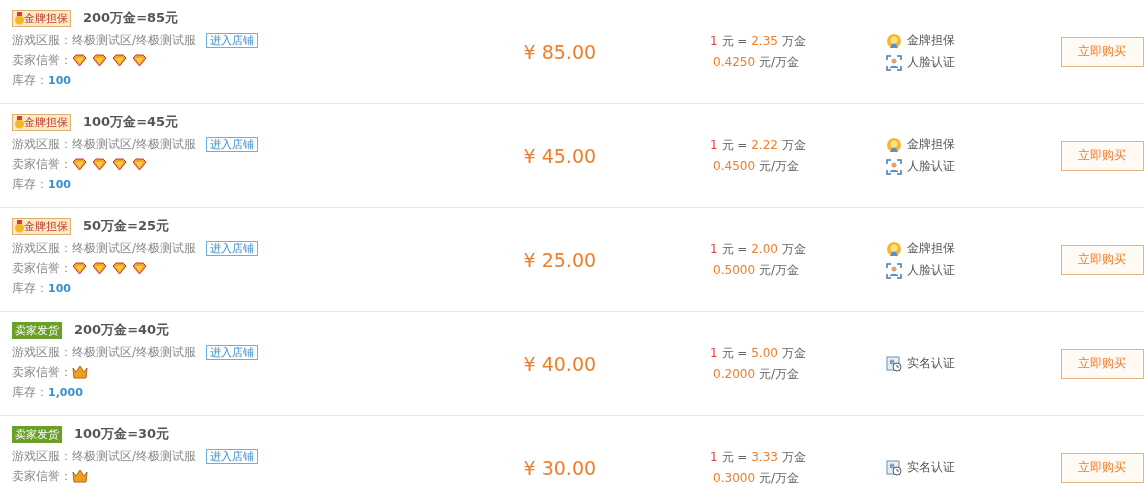 This screenshot has width=1144, height=484. Describe the element at coordinates (758, 457) in the screenshot. I see `exchange-rate: 1 元 = 3.33 万金` at that location.